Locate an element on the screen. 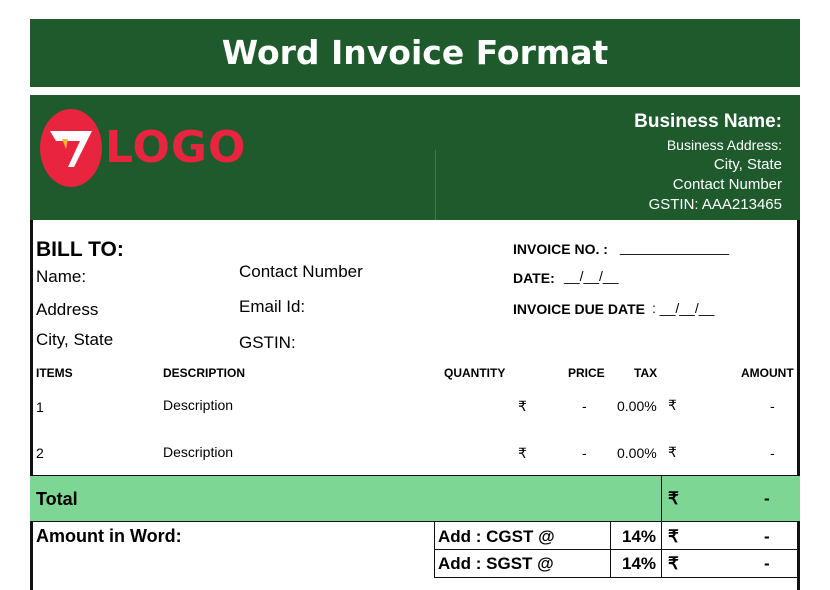 The width and height of the screenshot is (830, 590). row-1-tax: 0.00% is located at coordinates (637, 406).